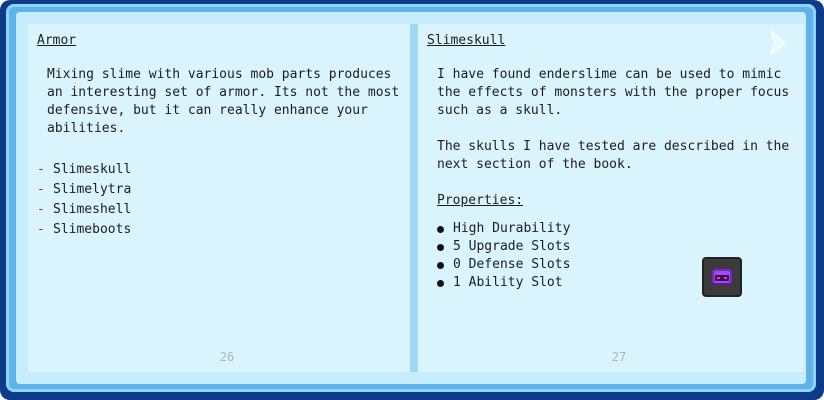  I want to click on right-page-title: Slimeskull, so click(466, 40).